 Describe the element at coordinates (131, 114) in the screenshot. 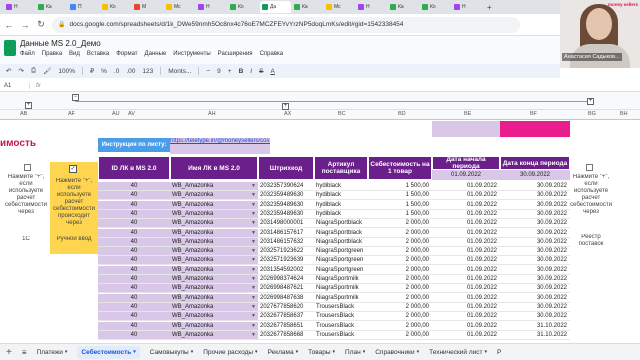

I see `column-header: AV` at that location.